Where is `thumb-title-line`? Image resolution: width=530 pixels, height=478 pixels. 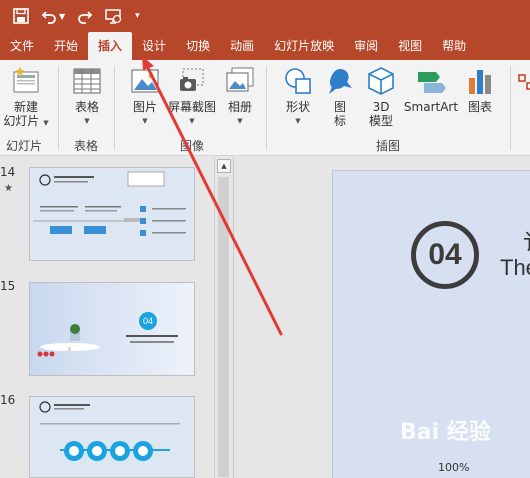 thumb-title-line is located at coordinates (152, 336).